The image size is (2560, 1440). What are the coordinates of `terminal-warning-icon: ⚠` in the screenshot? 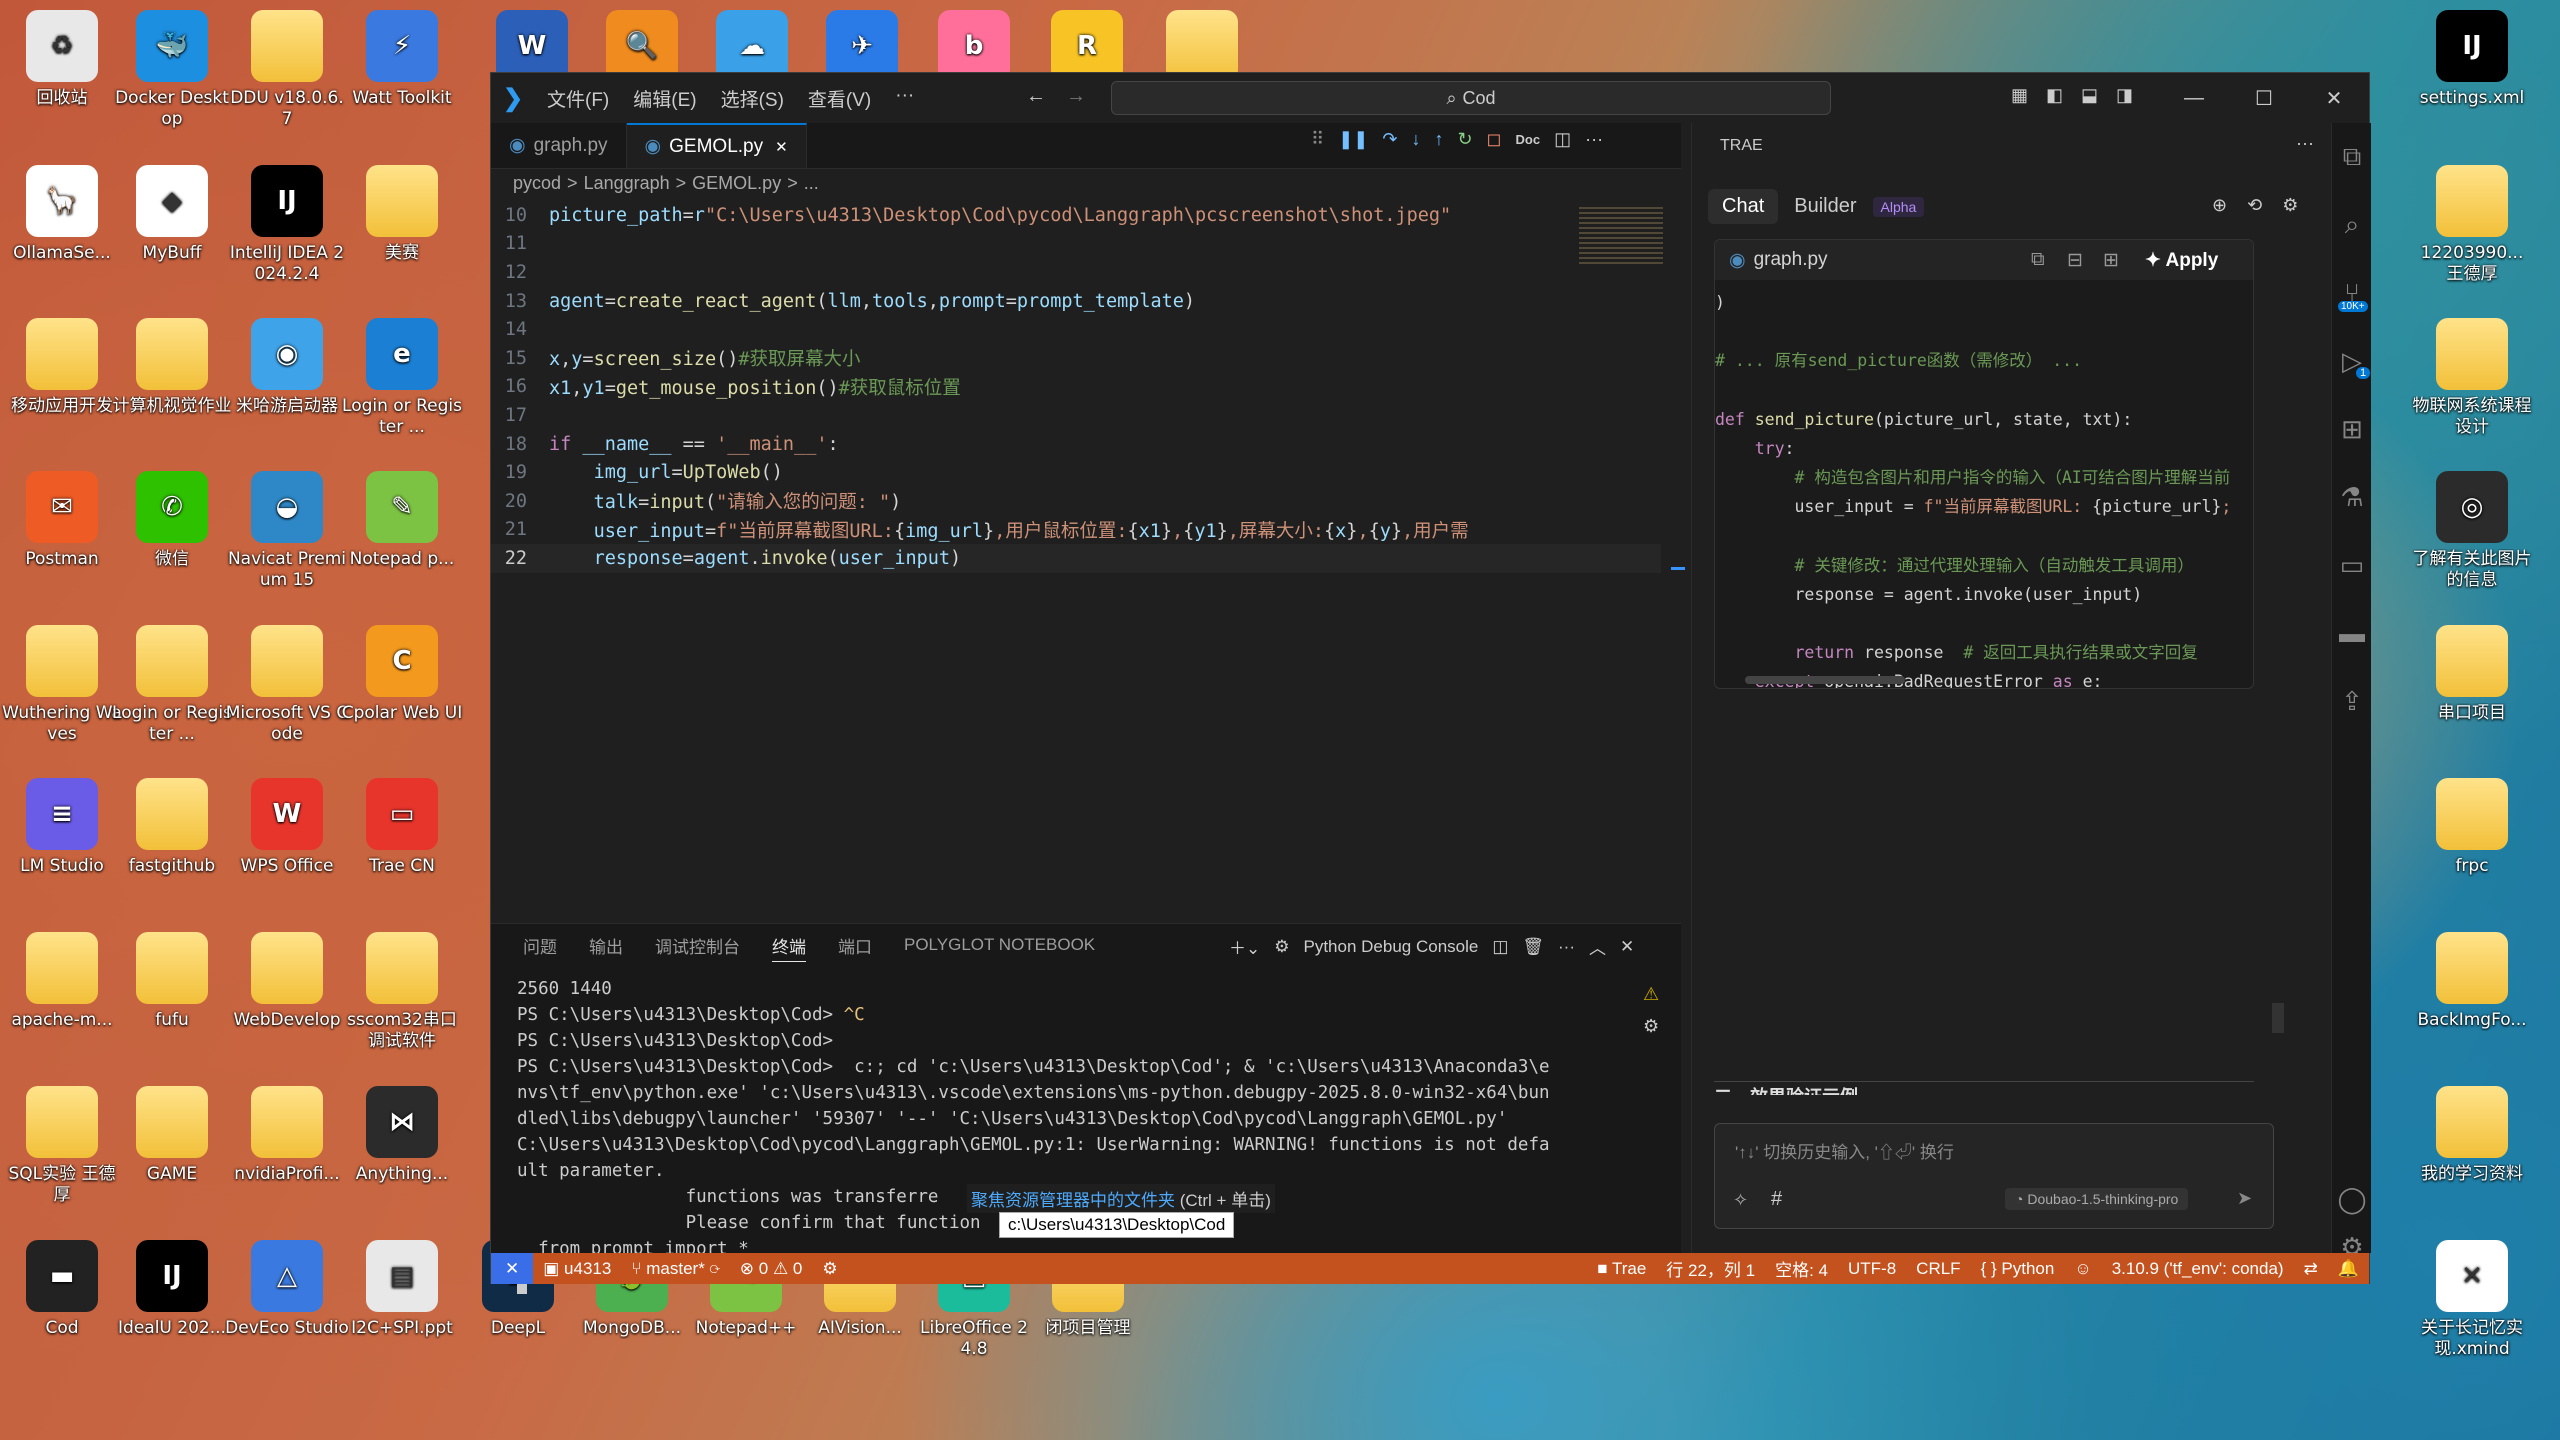 It's located at (1651, 994).